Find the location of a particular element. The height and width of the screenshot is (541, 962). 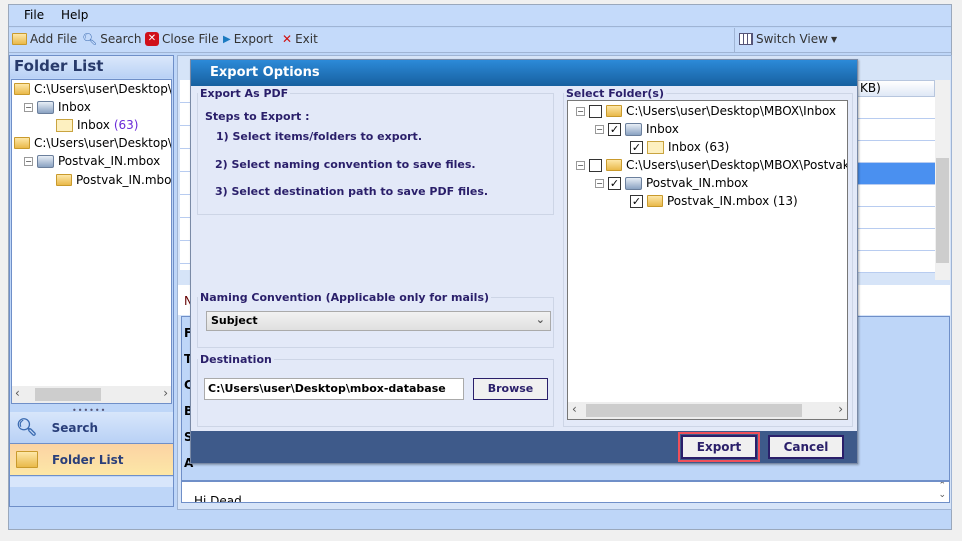

folder-label: Postvak_IN.mbox (13) is located at coordinates (732, 201).